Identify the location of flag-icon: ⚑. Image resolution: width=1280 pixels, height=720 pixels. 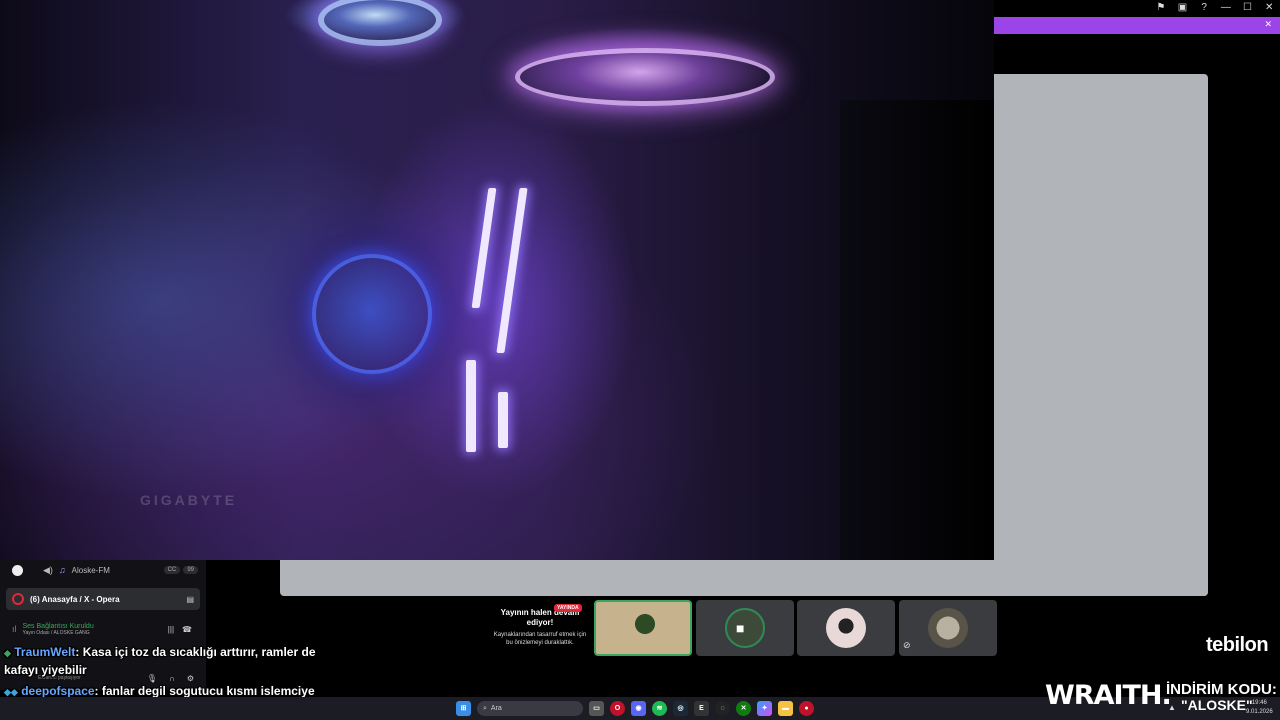
(1161, 8).